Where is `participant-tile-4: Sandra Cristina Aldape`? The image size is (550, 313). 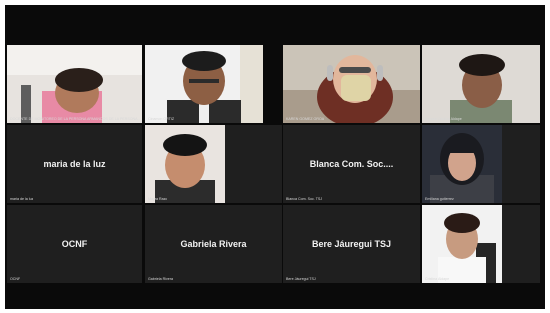
participant-tile-4: Sandra Cristina Aldape is located at coordinates (481, 84).